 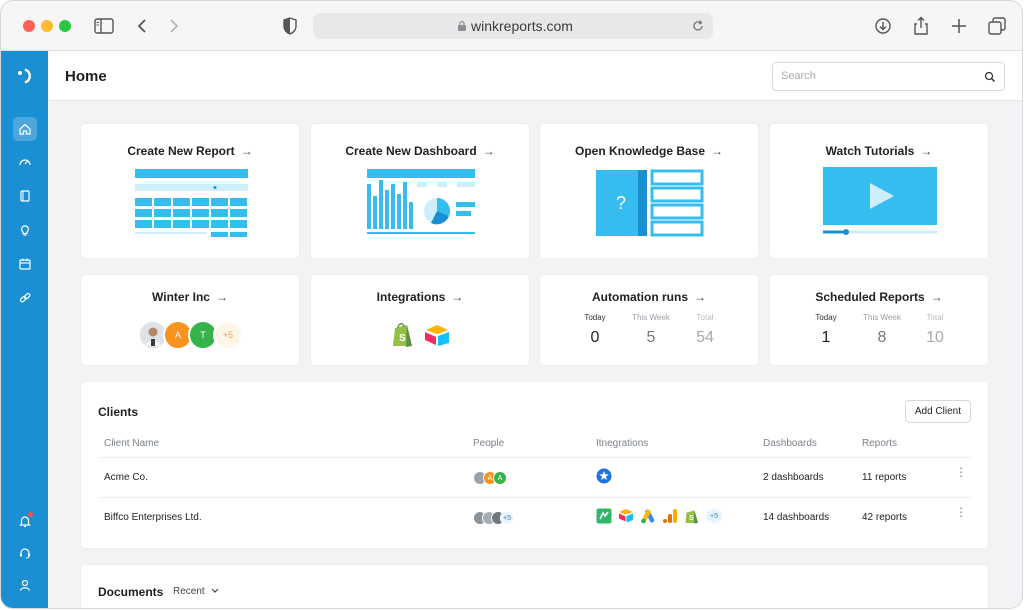 I want to click on privacy-shield-icon, so click(x=290, y=26).